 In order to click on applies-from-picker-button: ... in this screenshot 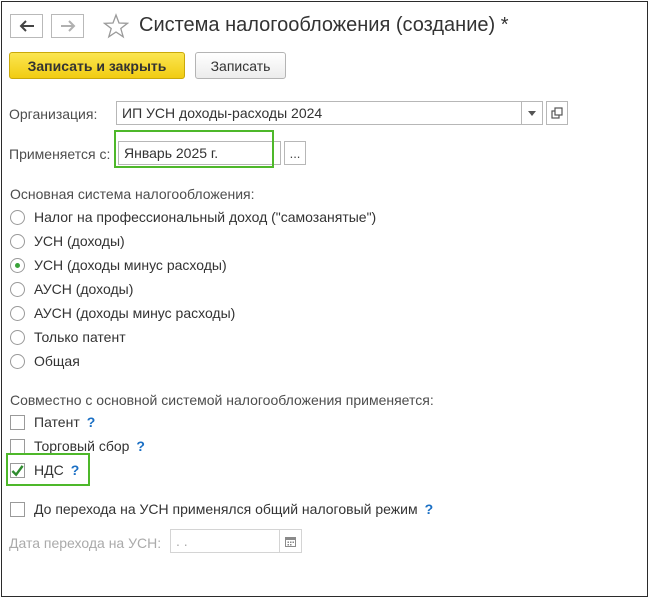, I will do `click(295, 153)`.